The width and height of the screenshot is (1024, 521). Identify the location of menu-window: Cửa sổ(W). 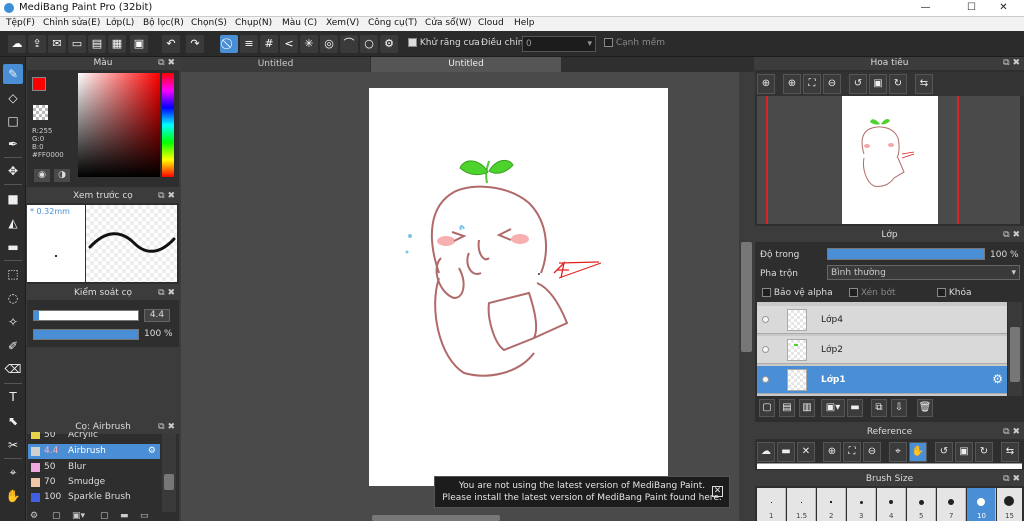
(448, 23).